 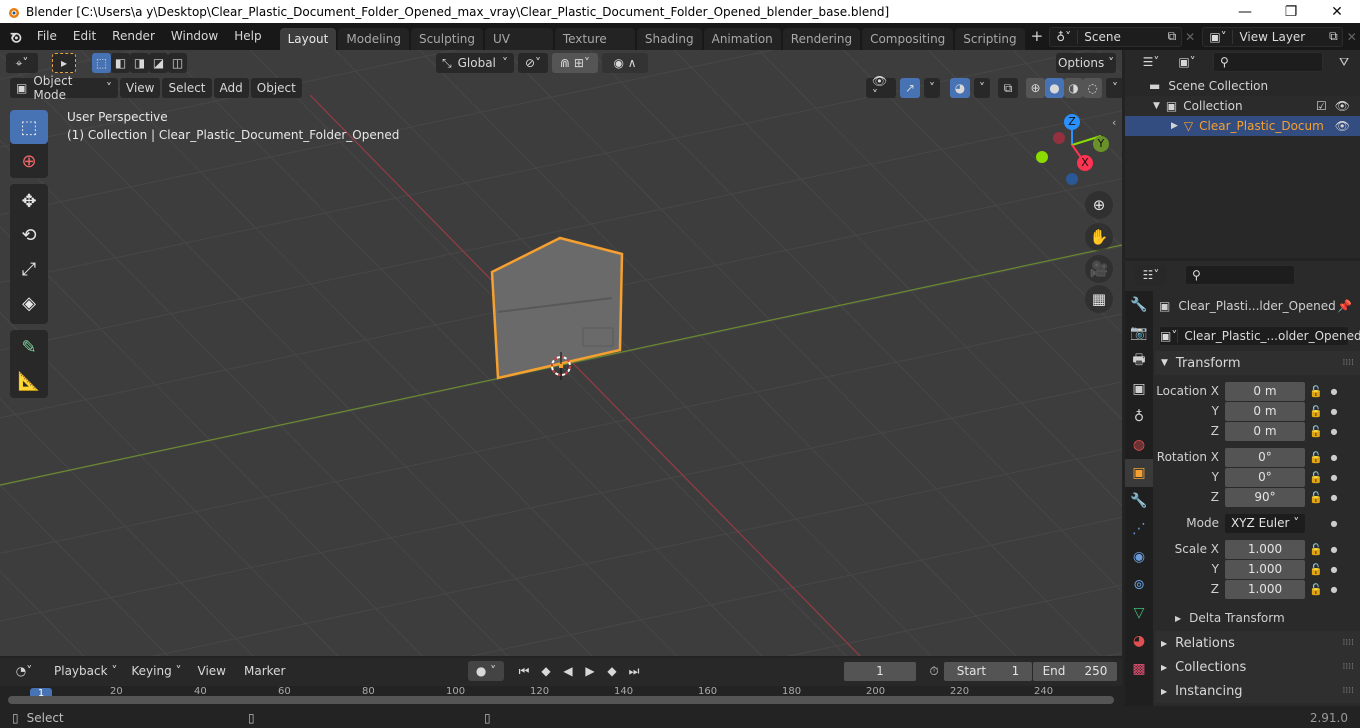 I want to click on world-tab-icon: ◍, so click(x=1139, y=445).